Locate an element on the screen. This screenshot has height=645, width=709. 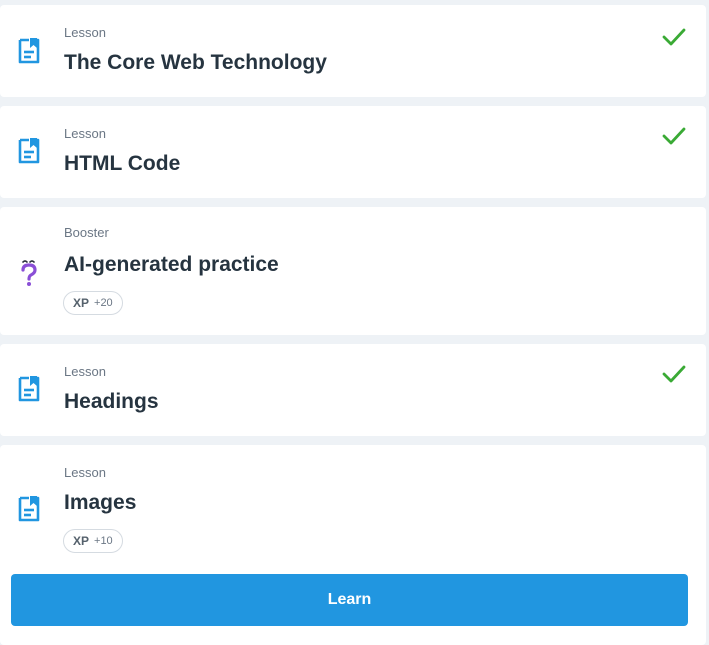
lesson-card: Lesson The Core Web Technology is located at coordinates (353, 51).